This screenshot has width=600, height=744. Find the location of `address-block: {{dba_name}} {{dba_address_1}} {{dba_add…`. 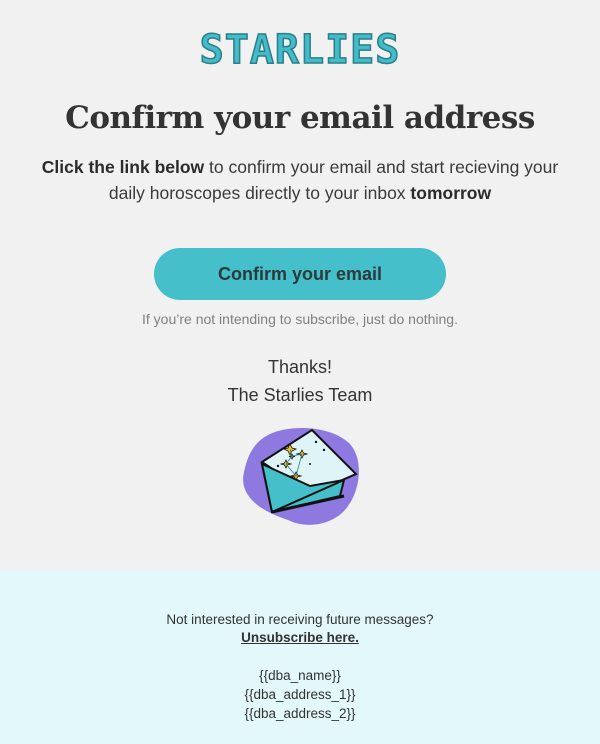

address-block: {{dba_name}} {{dba_address_1}} {{dba_add… is located at coordinates (300, 694).